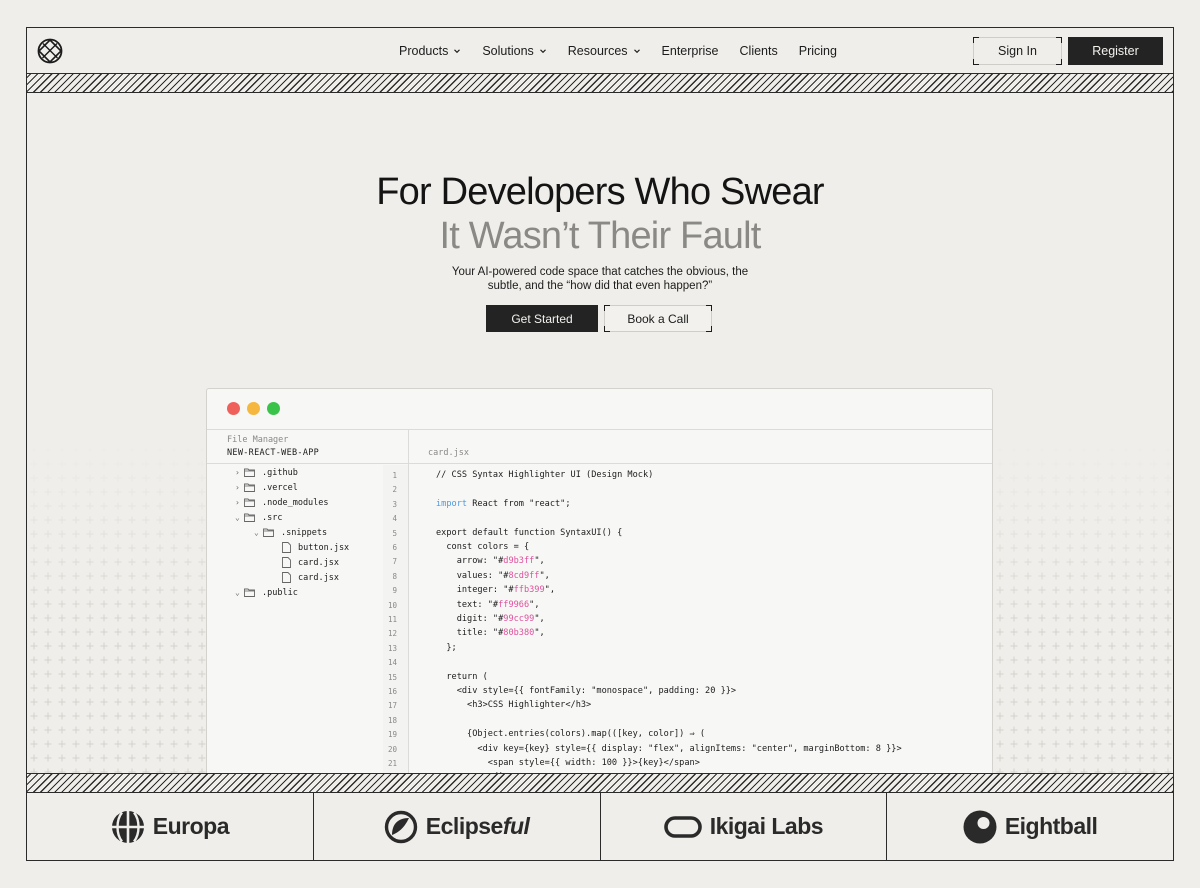 The width and height of the screenshot is (1200, 888). What do you see at coordinates (394, 591) in the screenshot?
I see `line-number: 9` at bounding box center [394, 591].